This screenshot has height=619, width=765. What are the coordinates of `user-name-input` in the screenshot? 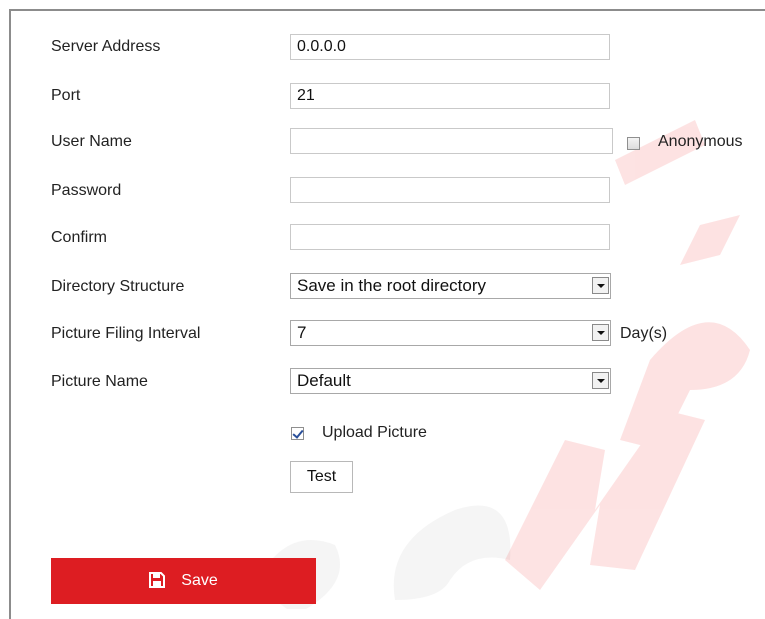 It's located at (451, 141).